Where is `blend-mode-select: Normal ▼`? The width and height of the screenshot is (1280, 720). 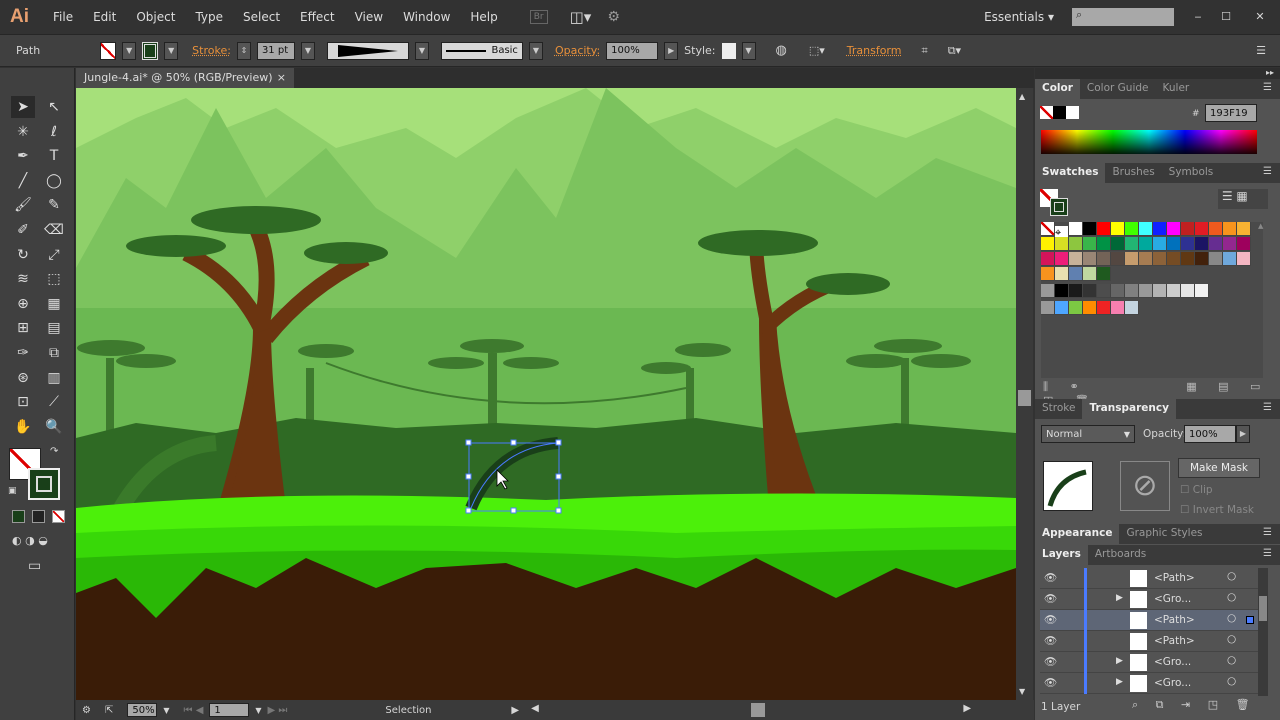
blend-mode-select: Normal ▼ is located at coordinates (1088, 434).